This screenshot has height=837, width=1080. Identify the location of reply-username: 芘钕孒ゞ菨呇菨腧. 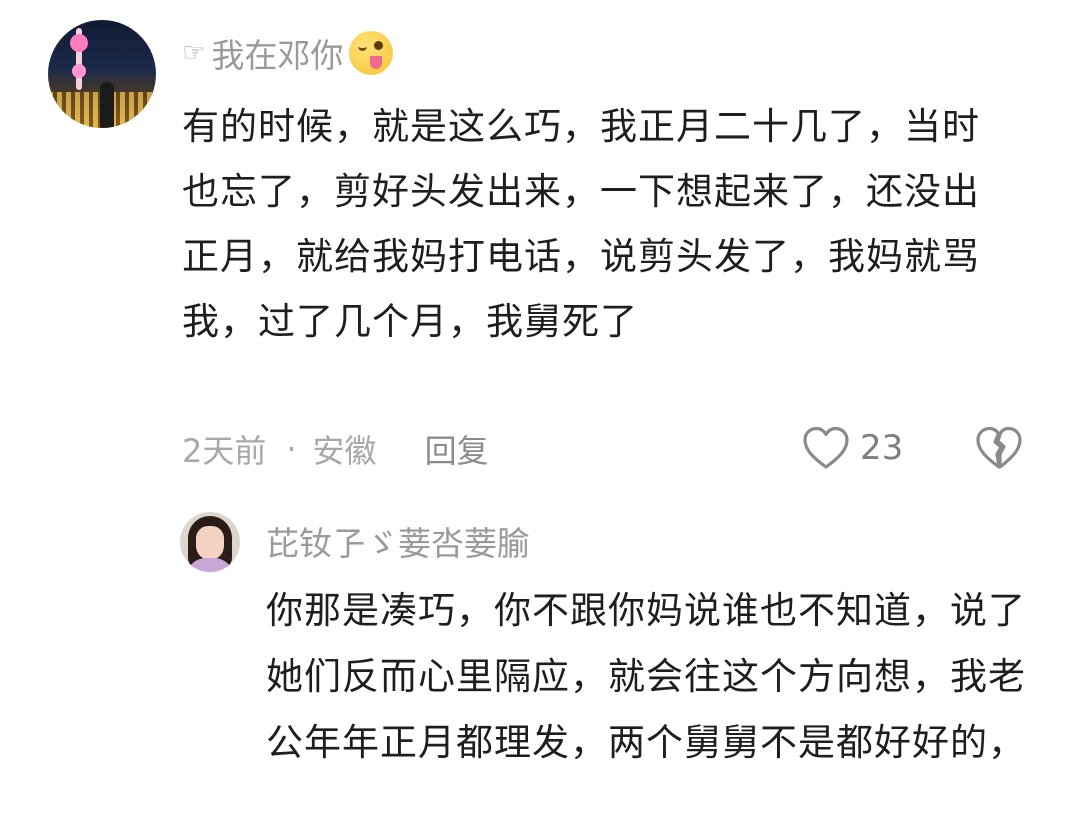
(398, 541).